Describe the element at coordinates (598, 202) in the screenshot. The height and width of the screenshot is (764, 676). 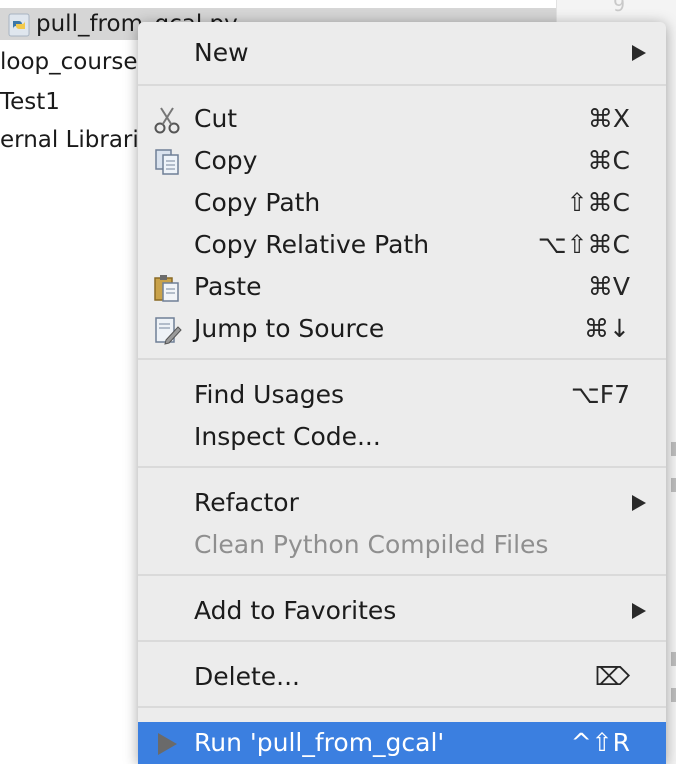
I see `menu-item-shortcut: ⇧⌘C` at that location.